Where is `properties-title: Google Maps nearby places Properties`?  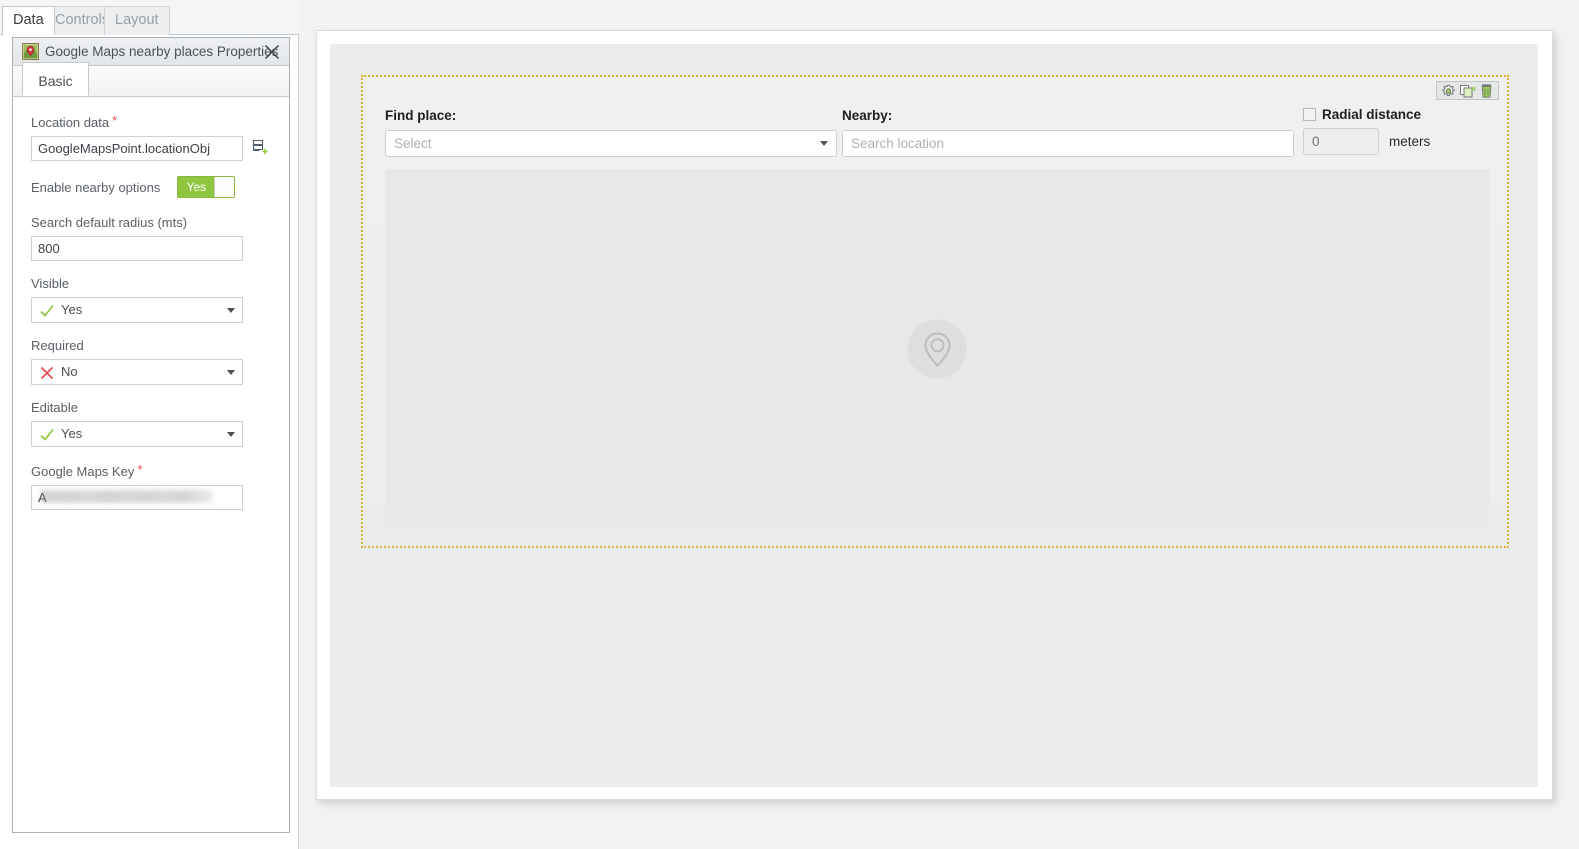
properties-title: Google Maps nearby places Properties is located at coordinates (162, 51).